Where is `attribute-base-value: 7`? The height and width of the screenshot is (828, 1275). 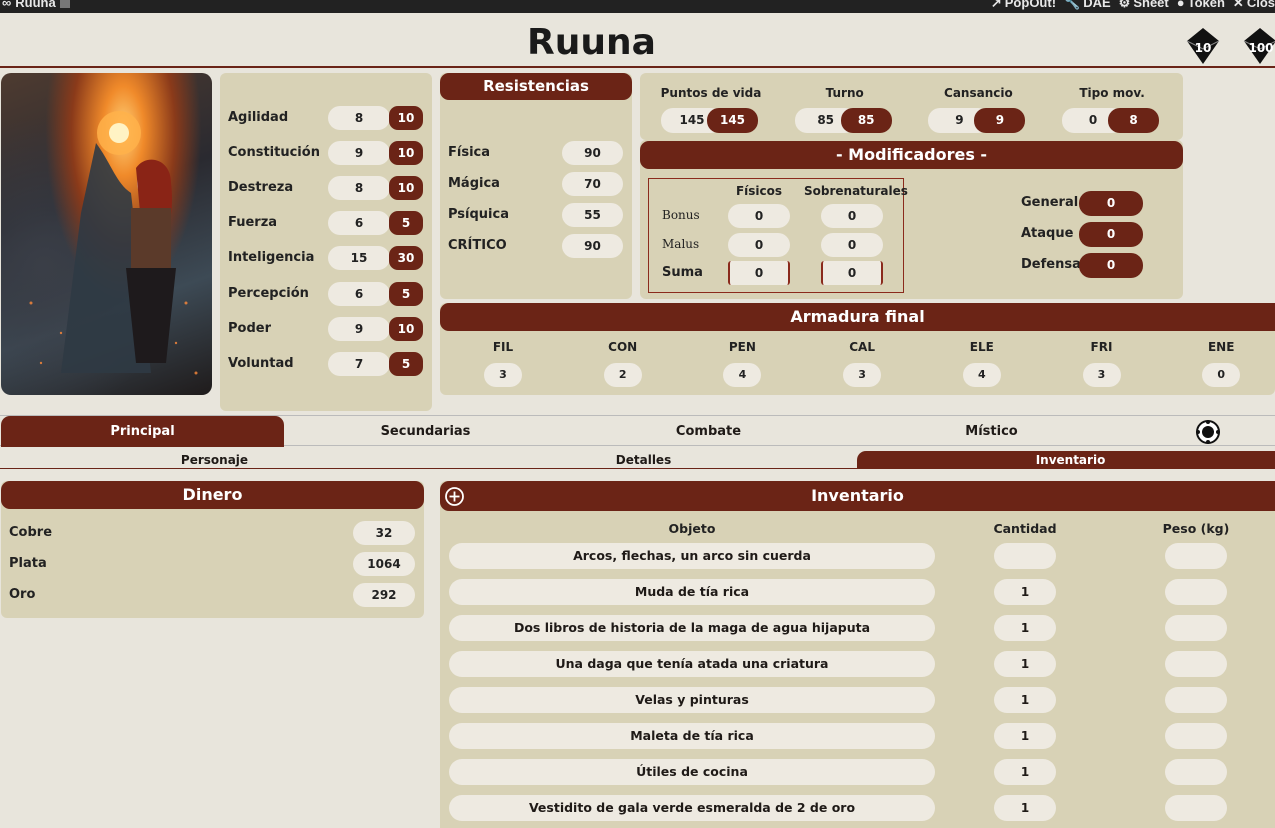 attribute-base-value: 7 is located at coordinates (359, 363).